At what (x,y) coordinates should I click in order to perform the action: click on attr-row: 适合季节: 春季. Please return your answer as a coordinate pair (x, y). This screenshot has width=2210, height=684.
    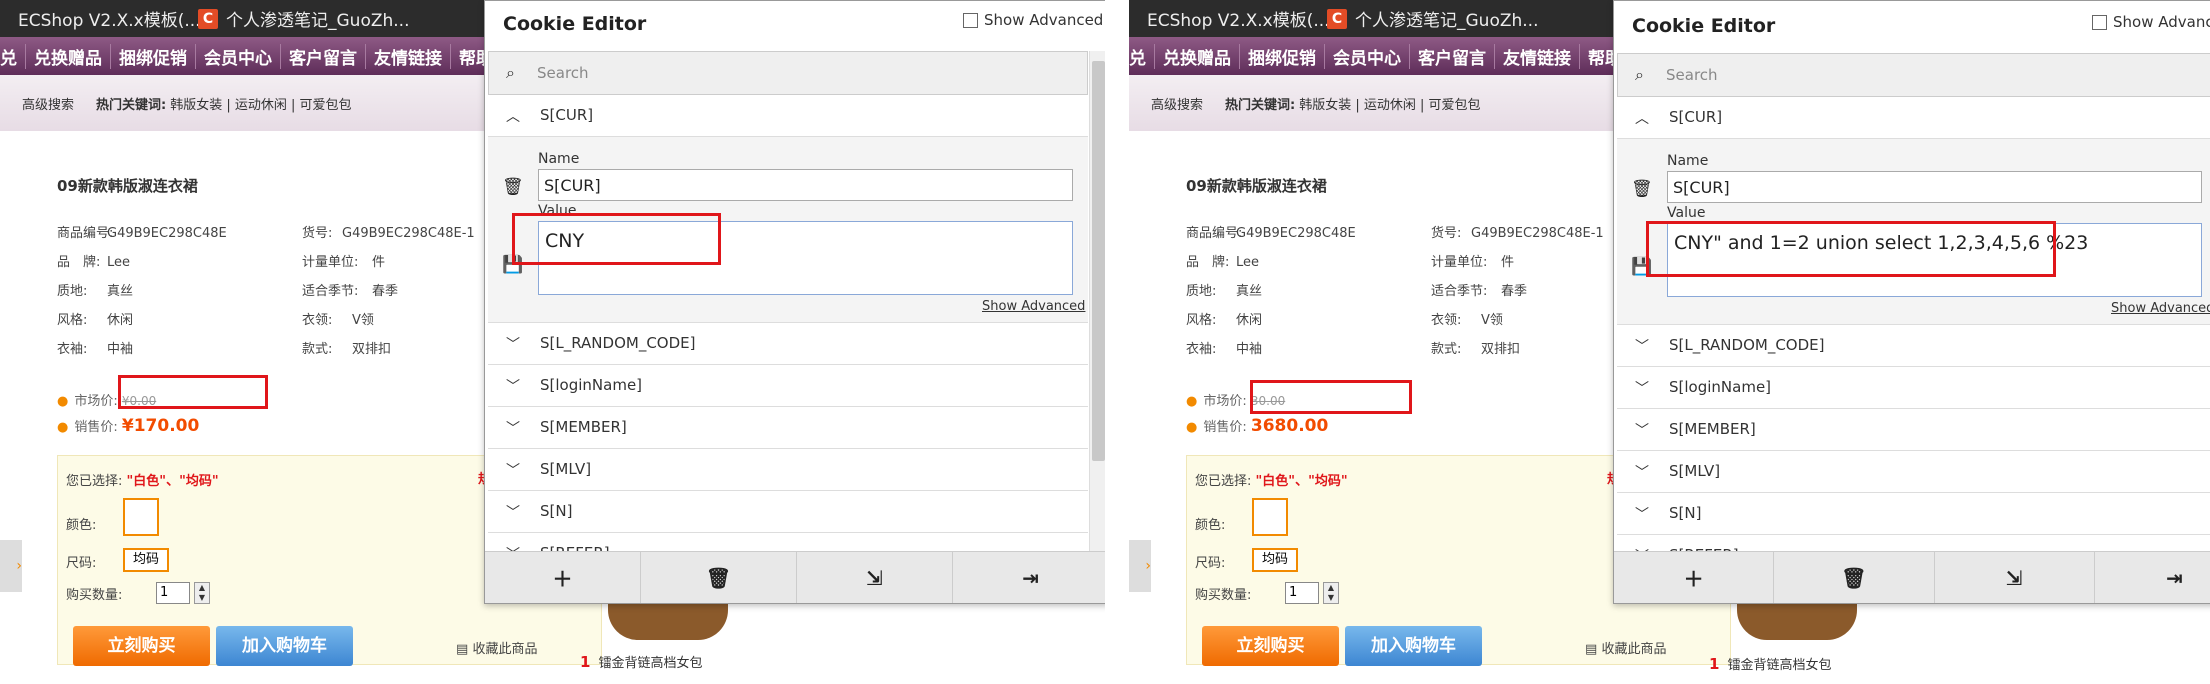
    Looking at the image, I should click on (350, 291).